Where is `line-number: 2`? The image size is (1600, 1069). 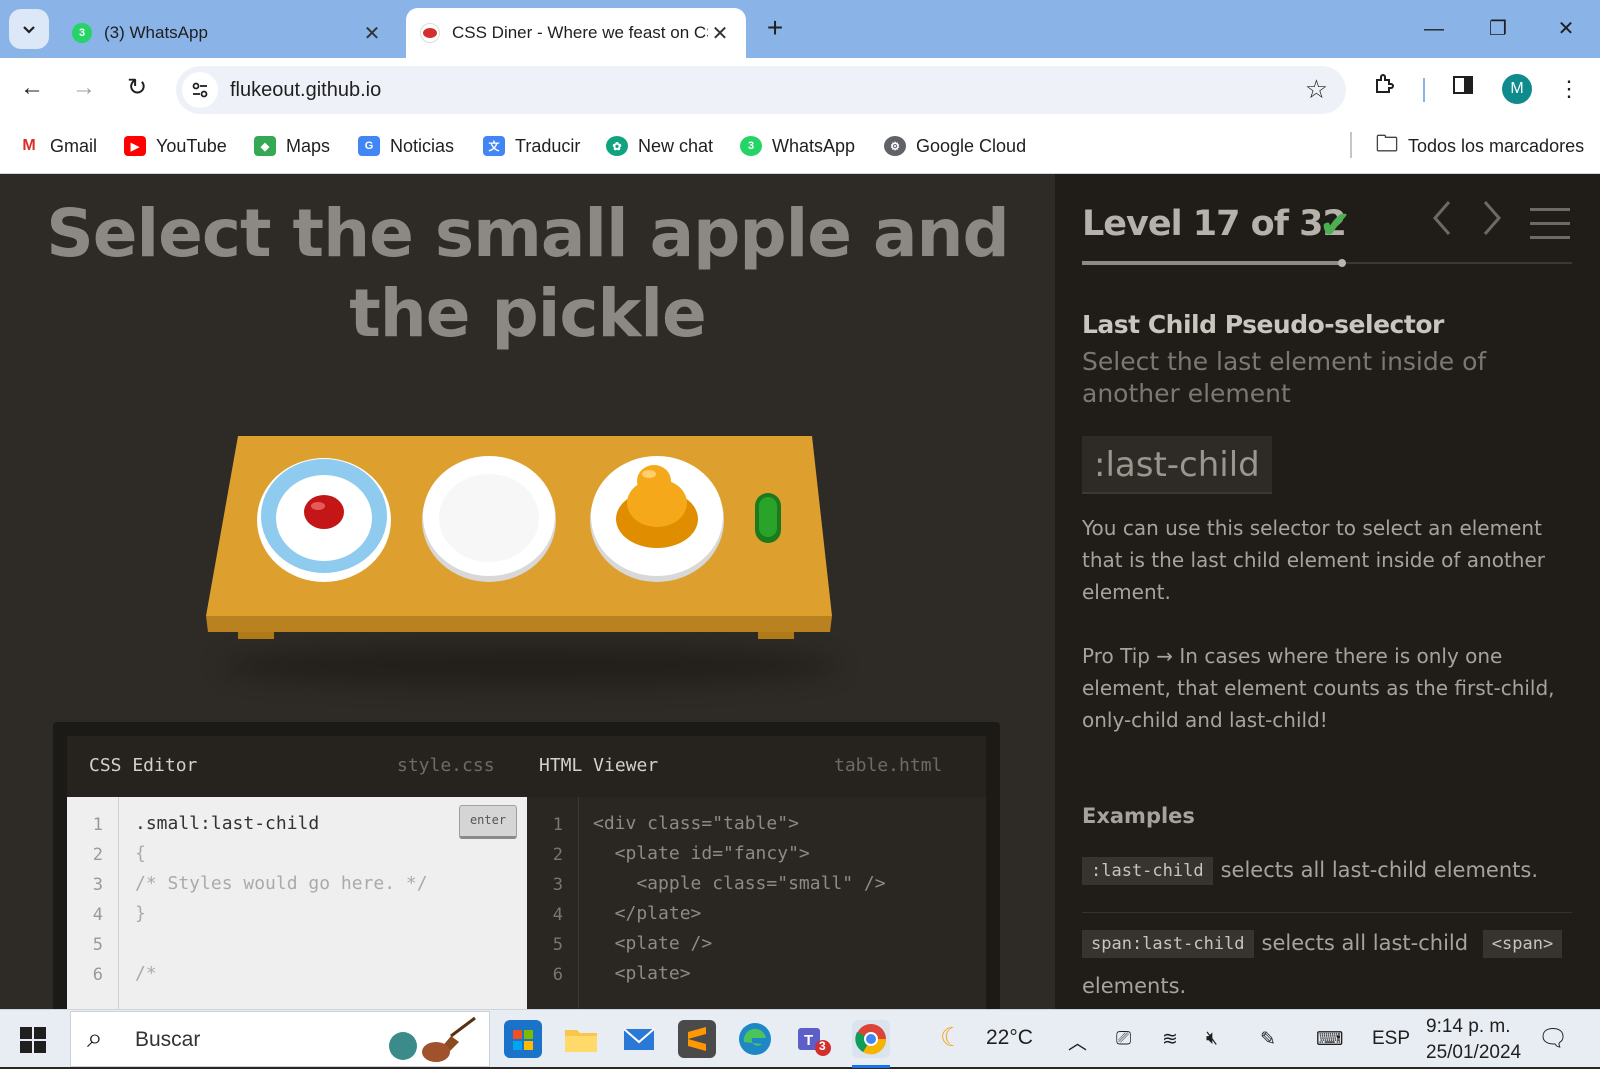
line-number: 2 is located at coordinates (97, 855).